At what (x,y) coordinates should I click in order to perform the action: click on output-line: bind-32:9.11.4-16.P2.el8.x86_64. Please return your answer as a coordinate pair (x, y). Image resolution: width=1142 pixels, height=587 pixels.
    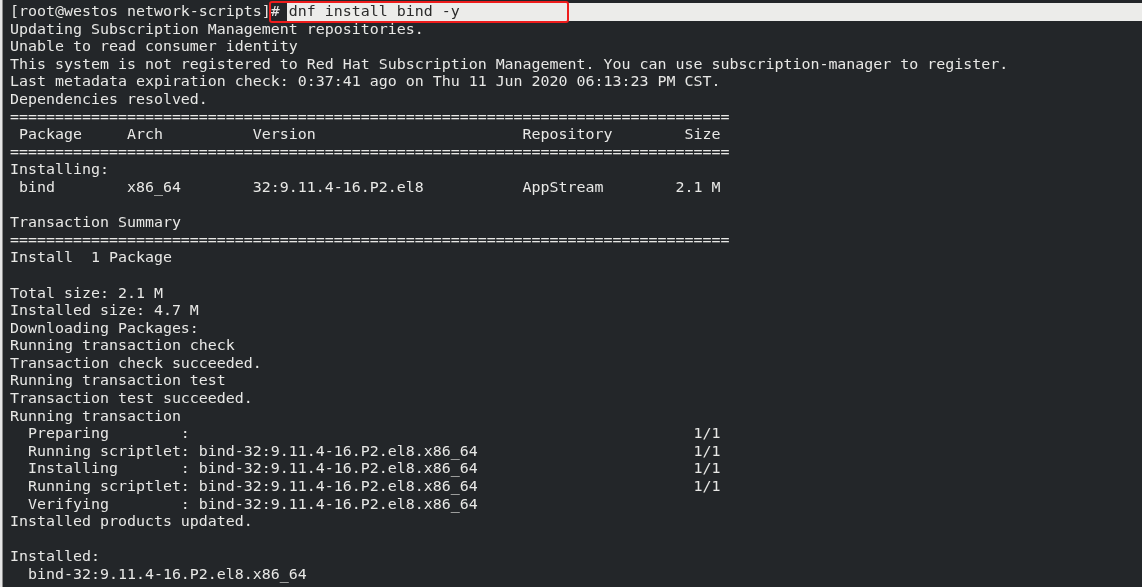
    Looking at the image, I should click on (167, 575).